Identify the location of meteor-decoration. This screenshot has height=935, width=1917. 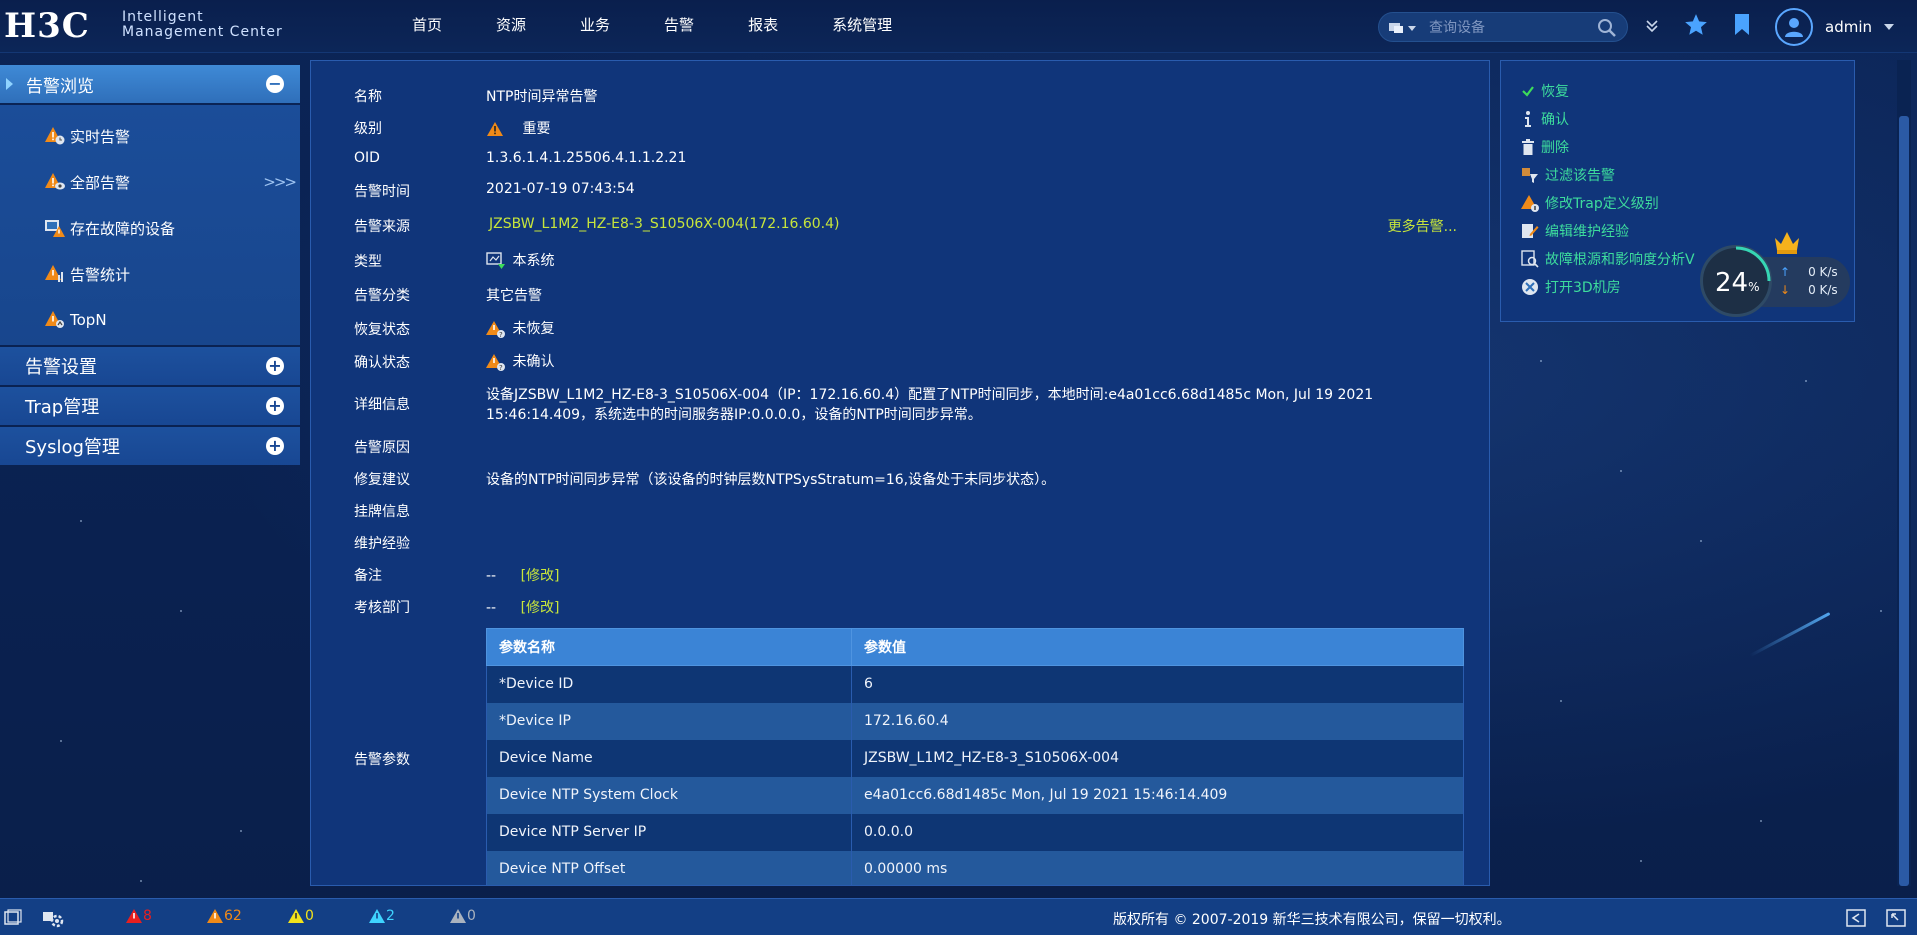
(1790, 634).